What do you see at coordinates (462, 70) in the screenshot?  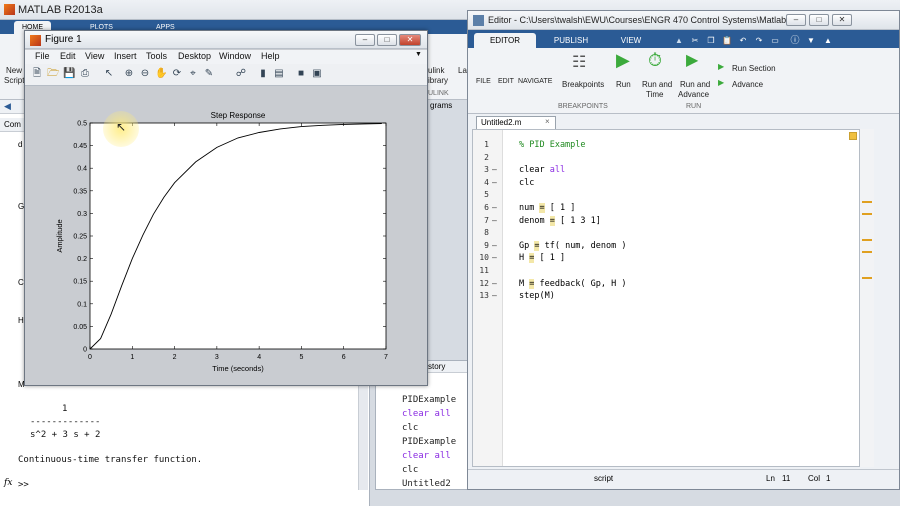 I see `layout-label: La` at bounding box center [462, 70].